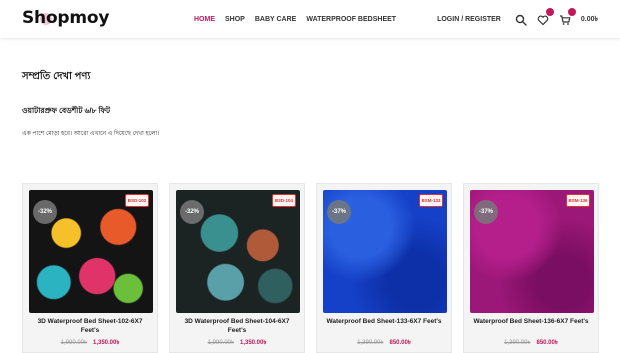 This screenshot has height=353, width=620. I want to click on nav-home: HOME, so click(204, 19).